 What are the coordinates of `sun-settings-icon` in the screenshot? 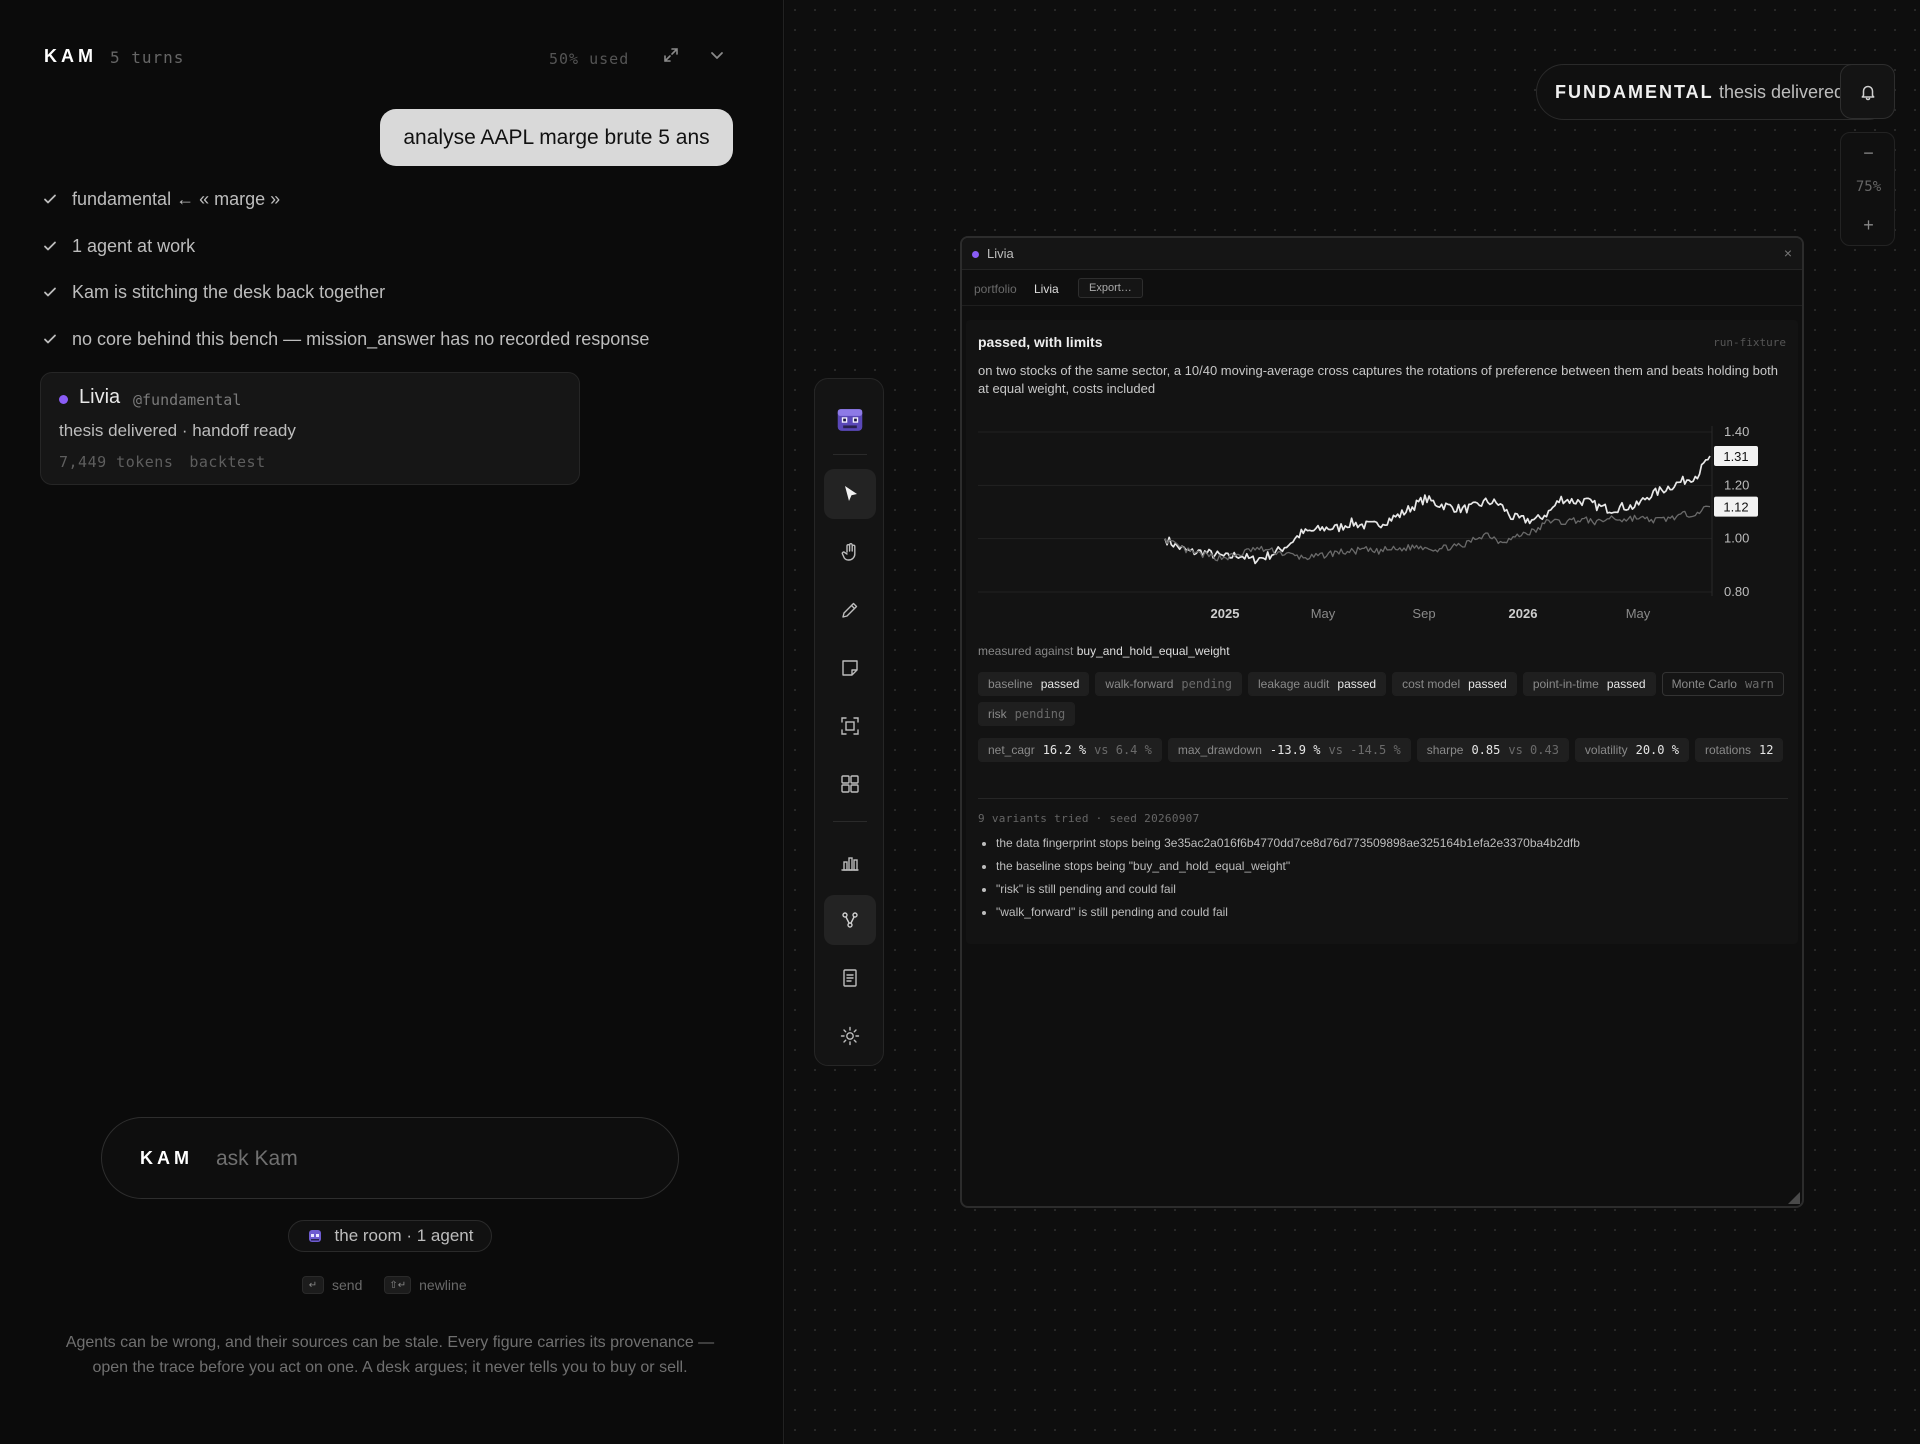 It's located at (850, 1036).